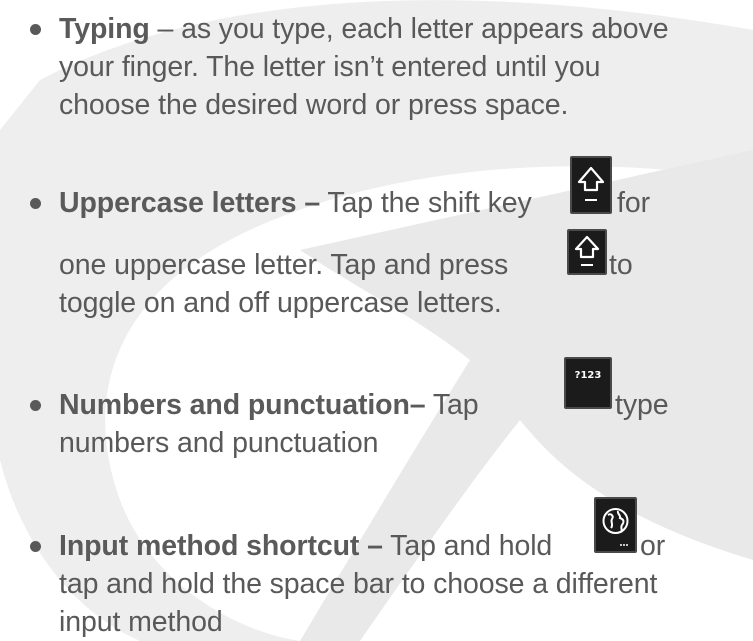  What do you see at coordinates (588, 375) in the screenshot?
I see `numbers-key-label: ?123` at bounding box center [588, 375].